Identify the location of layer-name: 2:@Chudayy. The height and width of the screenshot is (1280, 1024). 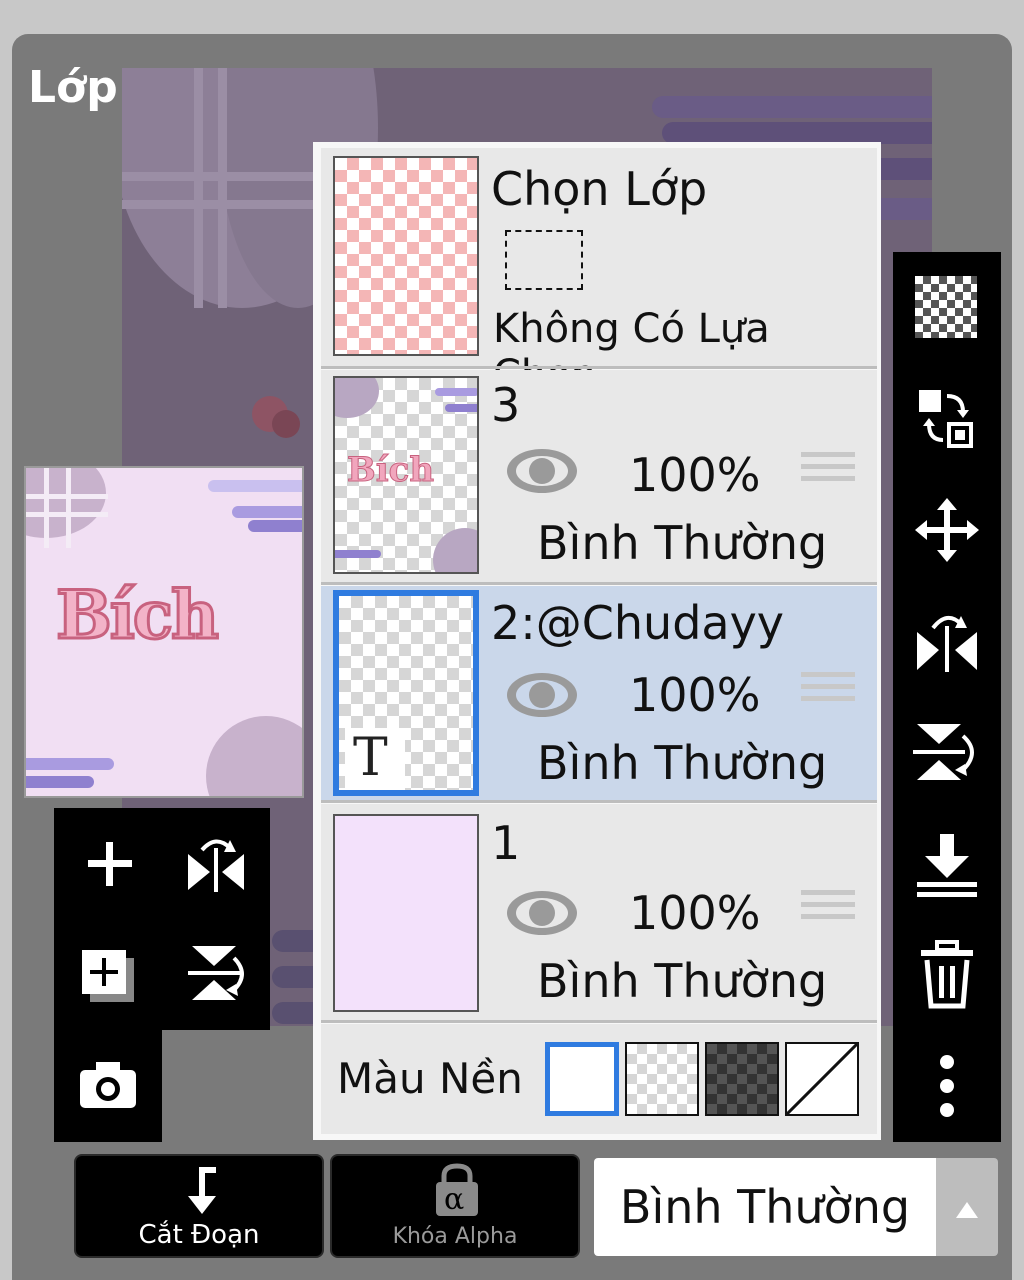
(638, 623).